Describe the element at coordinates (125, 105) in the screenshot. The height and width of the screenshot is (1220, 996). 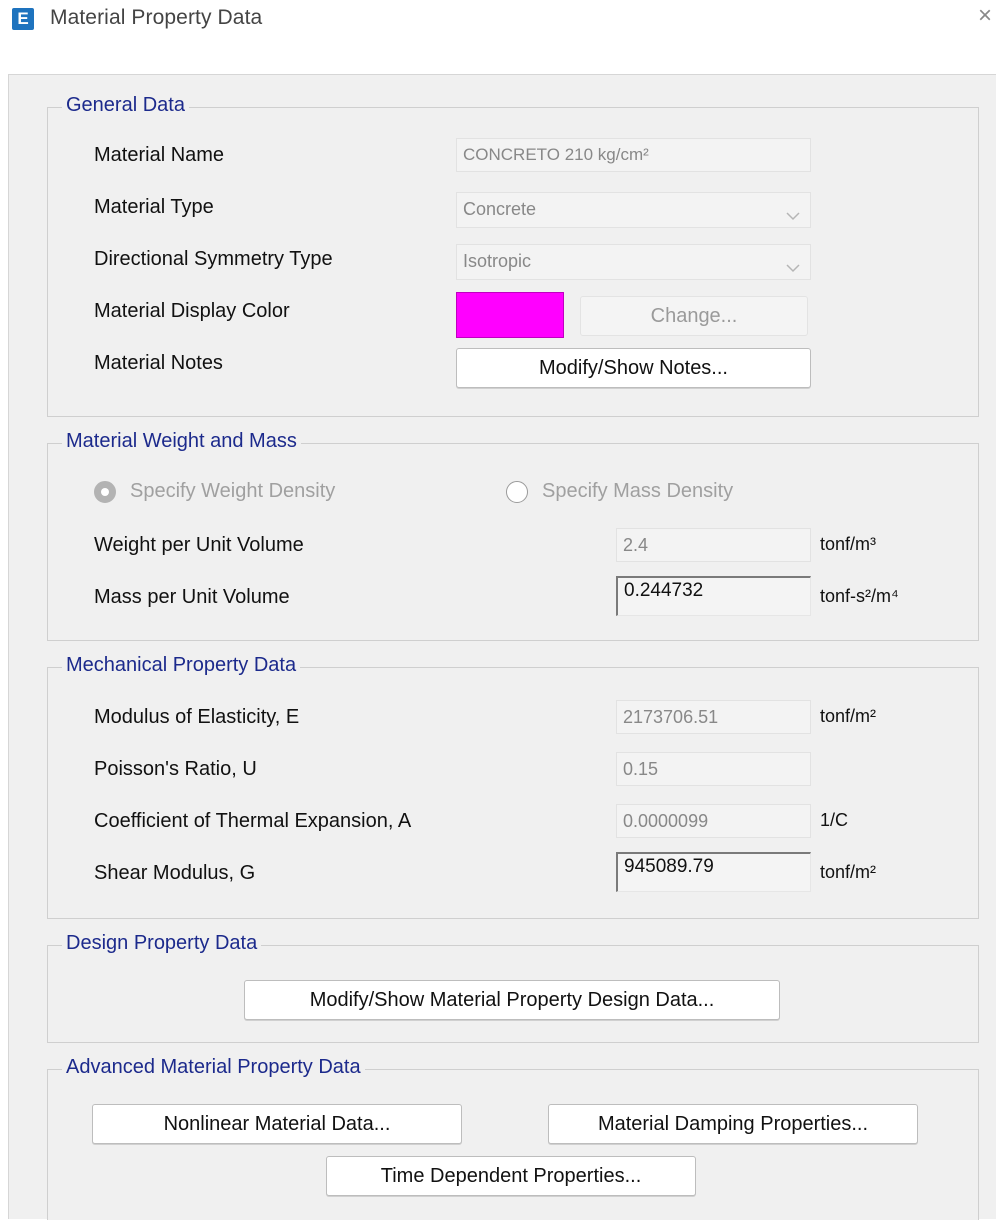
I see `general-data-legend: General Data` at that location.